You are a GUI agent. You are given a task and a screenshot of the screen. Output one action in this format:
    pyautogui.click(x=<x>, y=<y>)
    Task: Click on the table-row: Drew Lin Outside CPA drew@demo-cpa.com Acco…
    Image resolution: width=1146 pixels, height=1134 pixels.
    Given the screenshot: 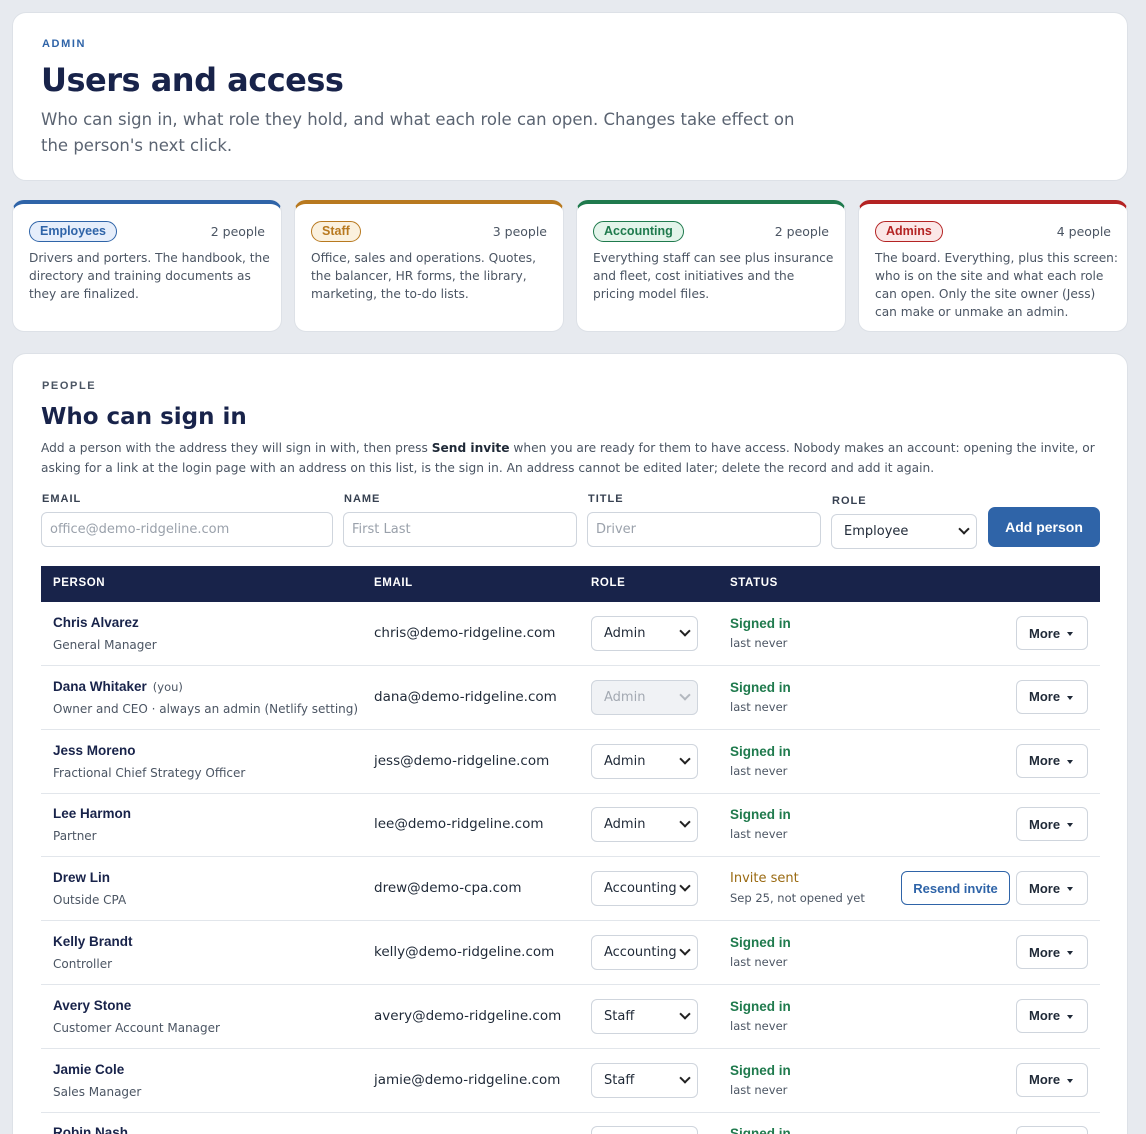 What is the action you would take?
    pyautogui.click(x=570, y=889)
    